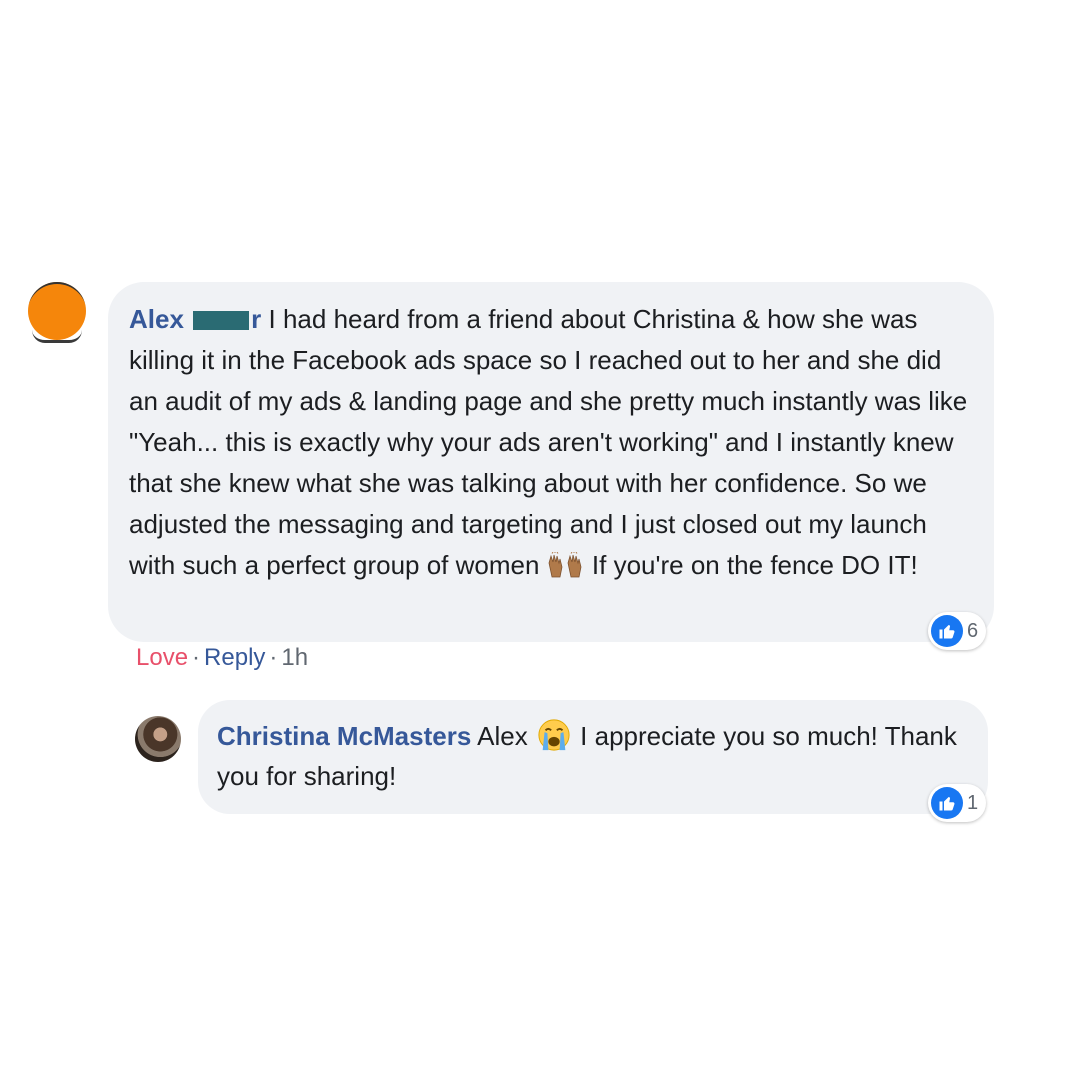 The height and width of the screenshot is (1080, 1080). What do you see at coordinates (256, 319) in the screenshot?
I see `comment-author-suffix: r` at bounding box center [256, 319].